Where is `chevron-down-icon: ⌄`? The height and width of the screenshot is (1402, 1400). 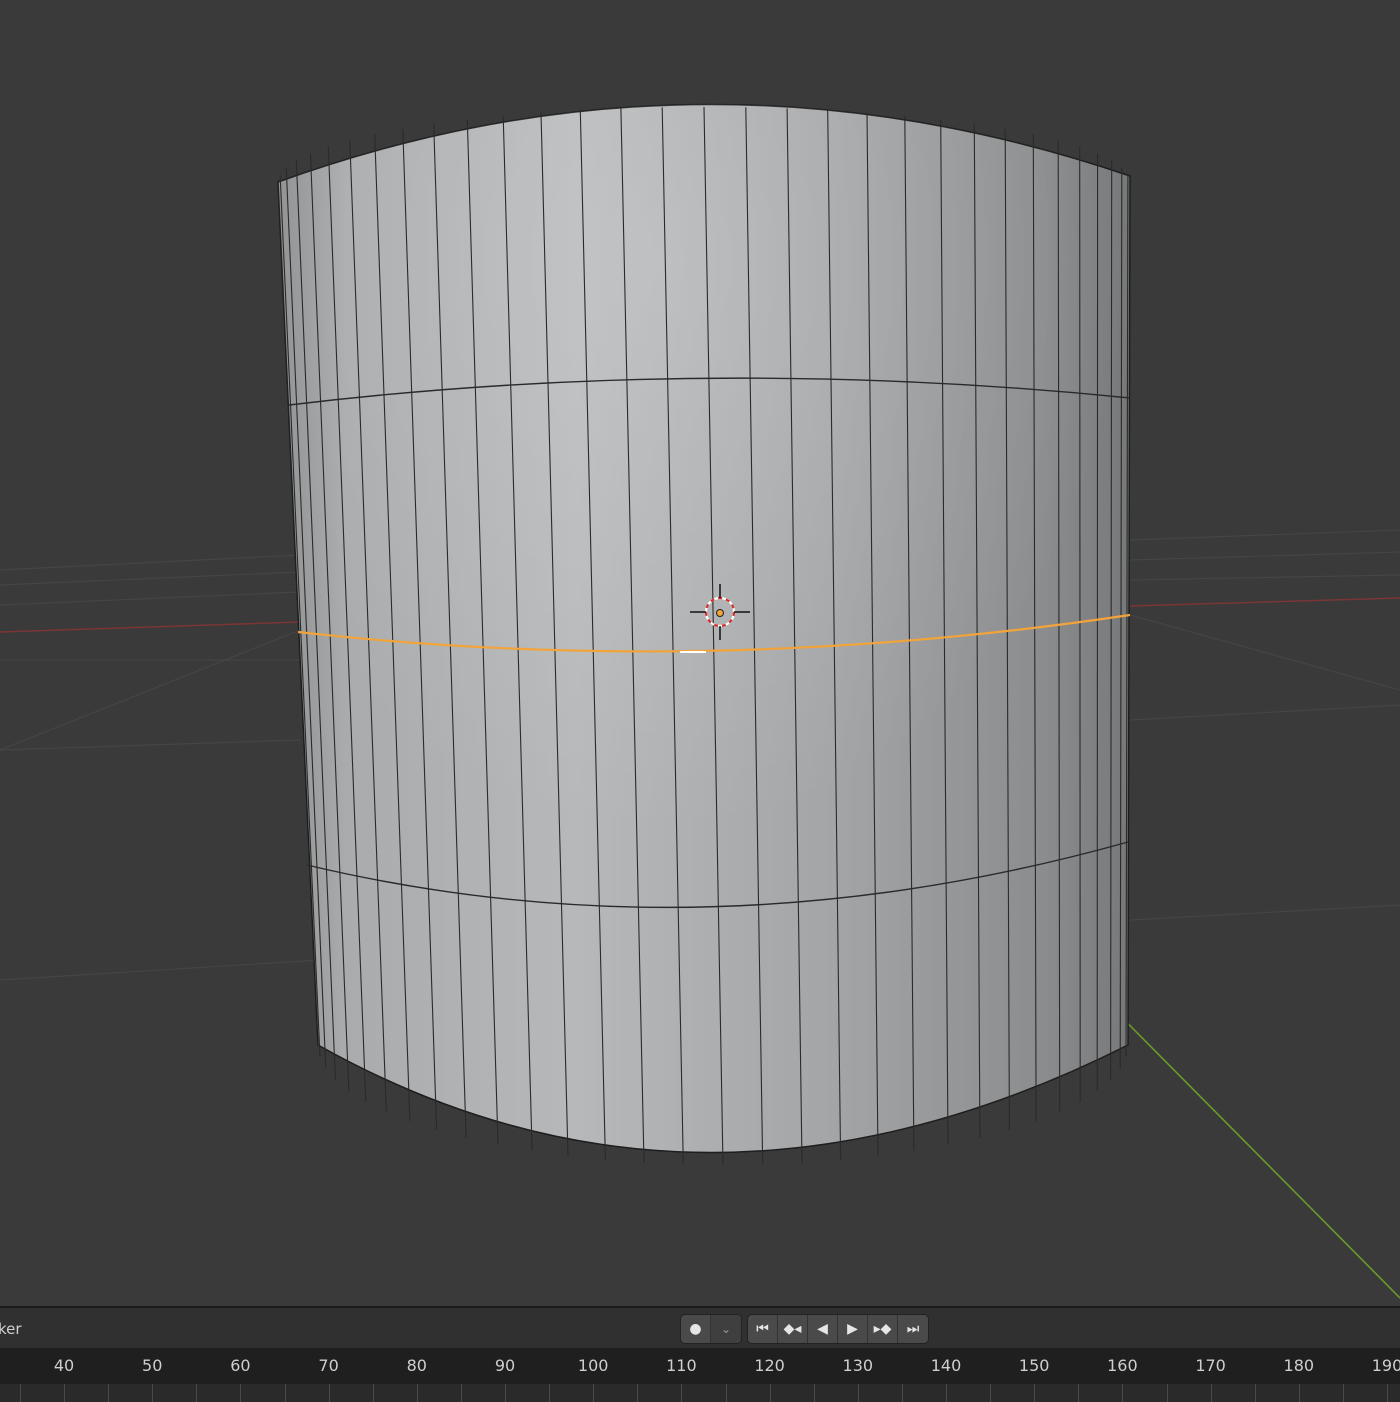 chevron-down-icon: ⌄ is located at coordinates (726, 1329).